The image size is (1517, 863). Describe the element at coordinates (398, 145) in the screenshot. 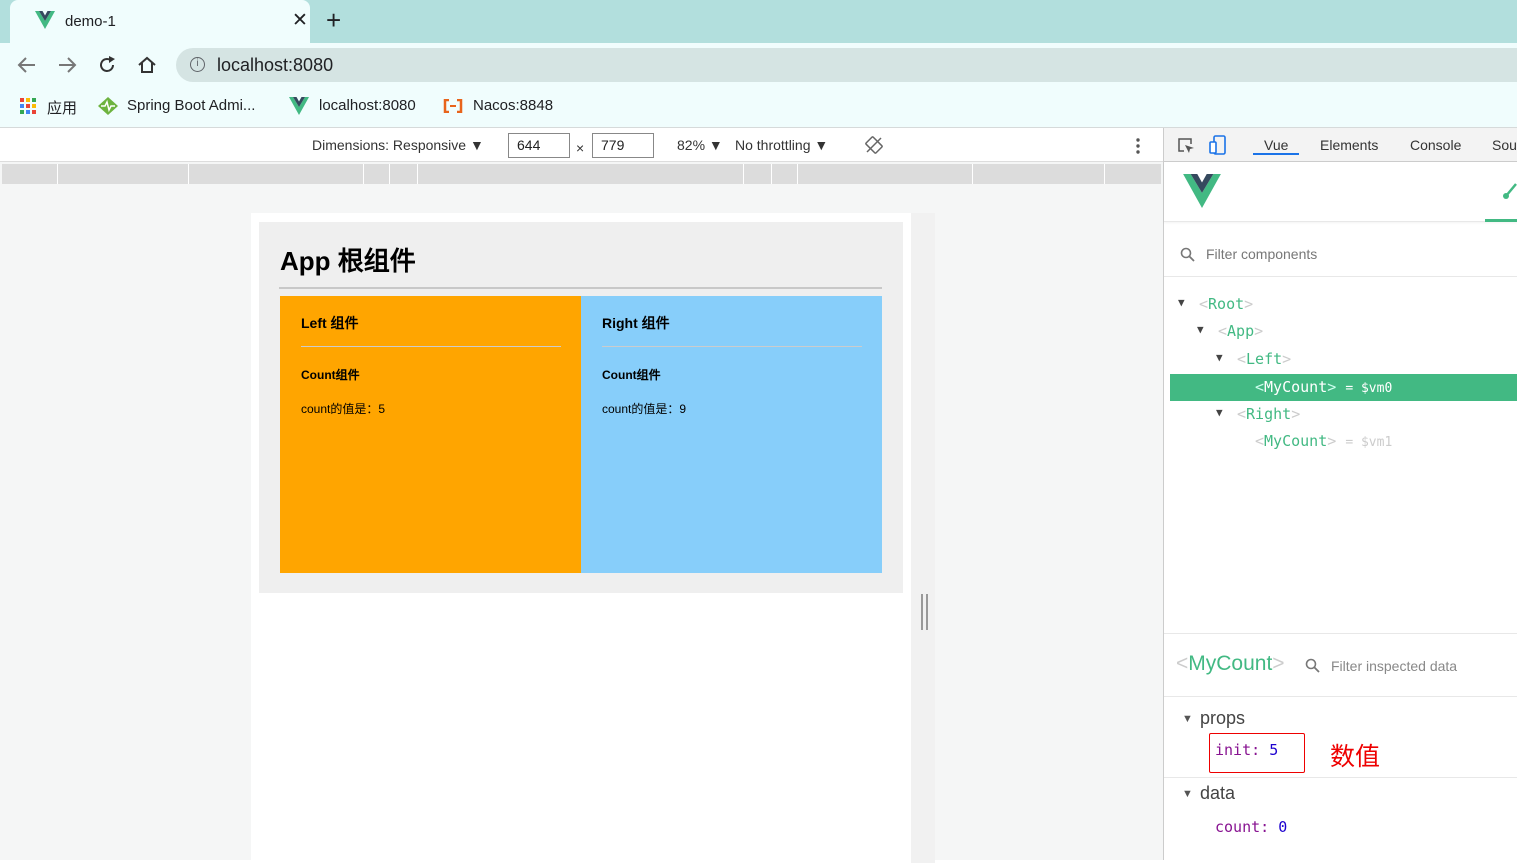

I see `dimensions-dropdown: Dimensions: Responsive ▼` at that location.